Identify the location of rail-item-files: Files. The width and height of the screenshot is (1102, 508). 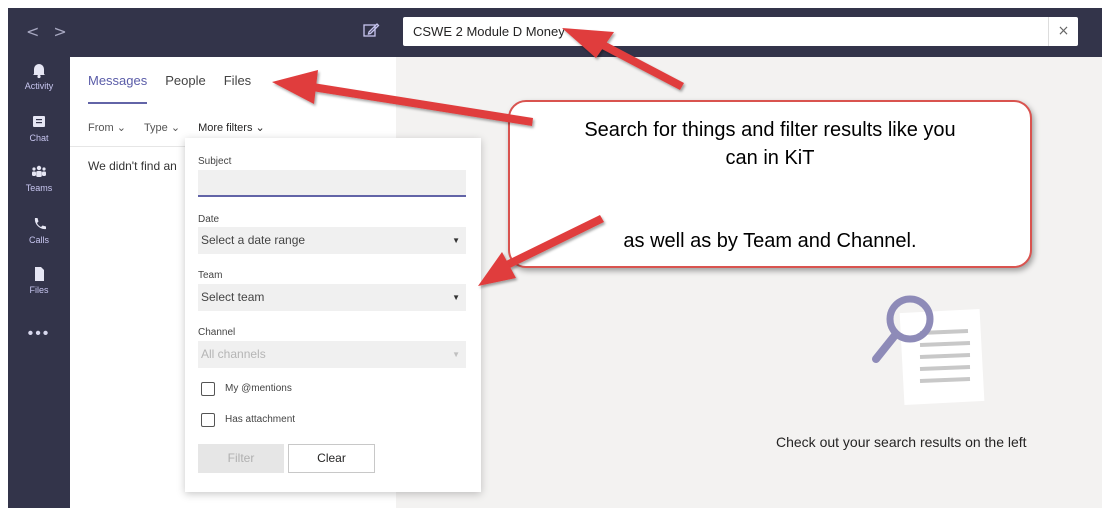
(39, 280).